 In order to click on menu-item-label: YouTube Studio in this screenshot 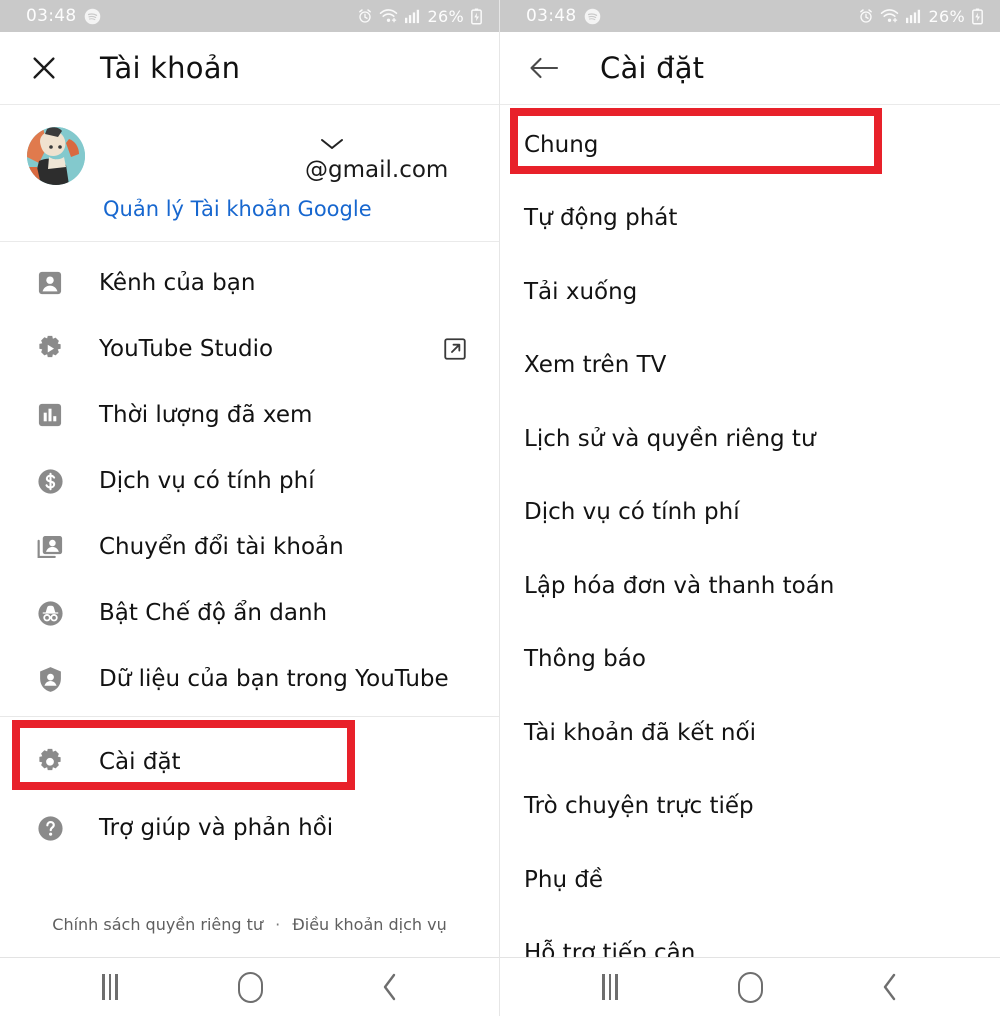, I will do `click(186, 349)`.